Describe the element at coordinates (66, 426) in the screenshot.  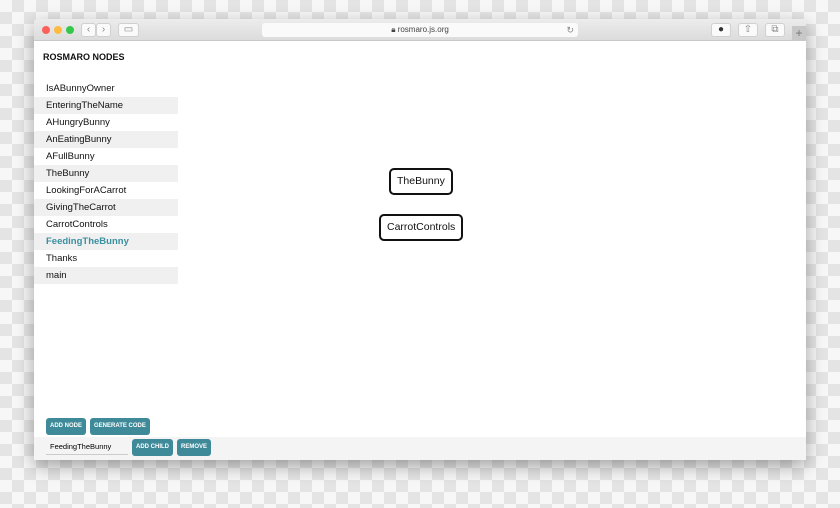
I see `add-node-button: ADD NODE` at that location.